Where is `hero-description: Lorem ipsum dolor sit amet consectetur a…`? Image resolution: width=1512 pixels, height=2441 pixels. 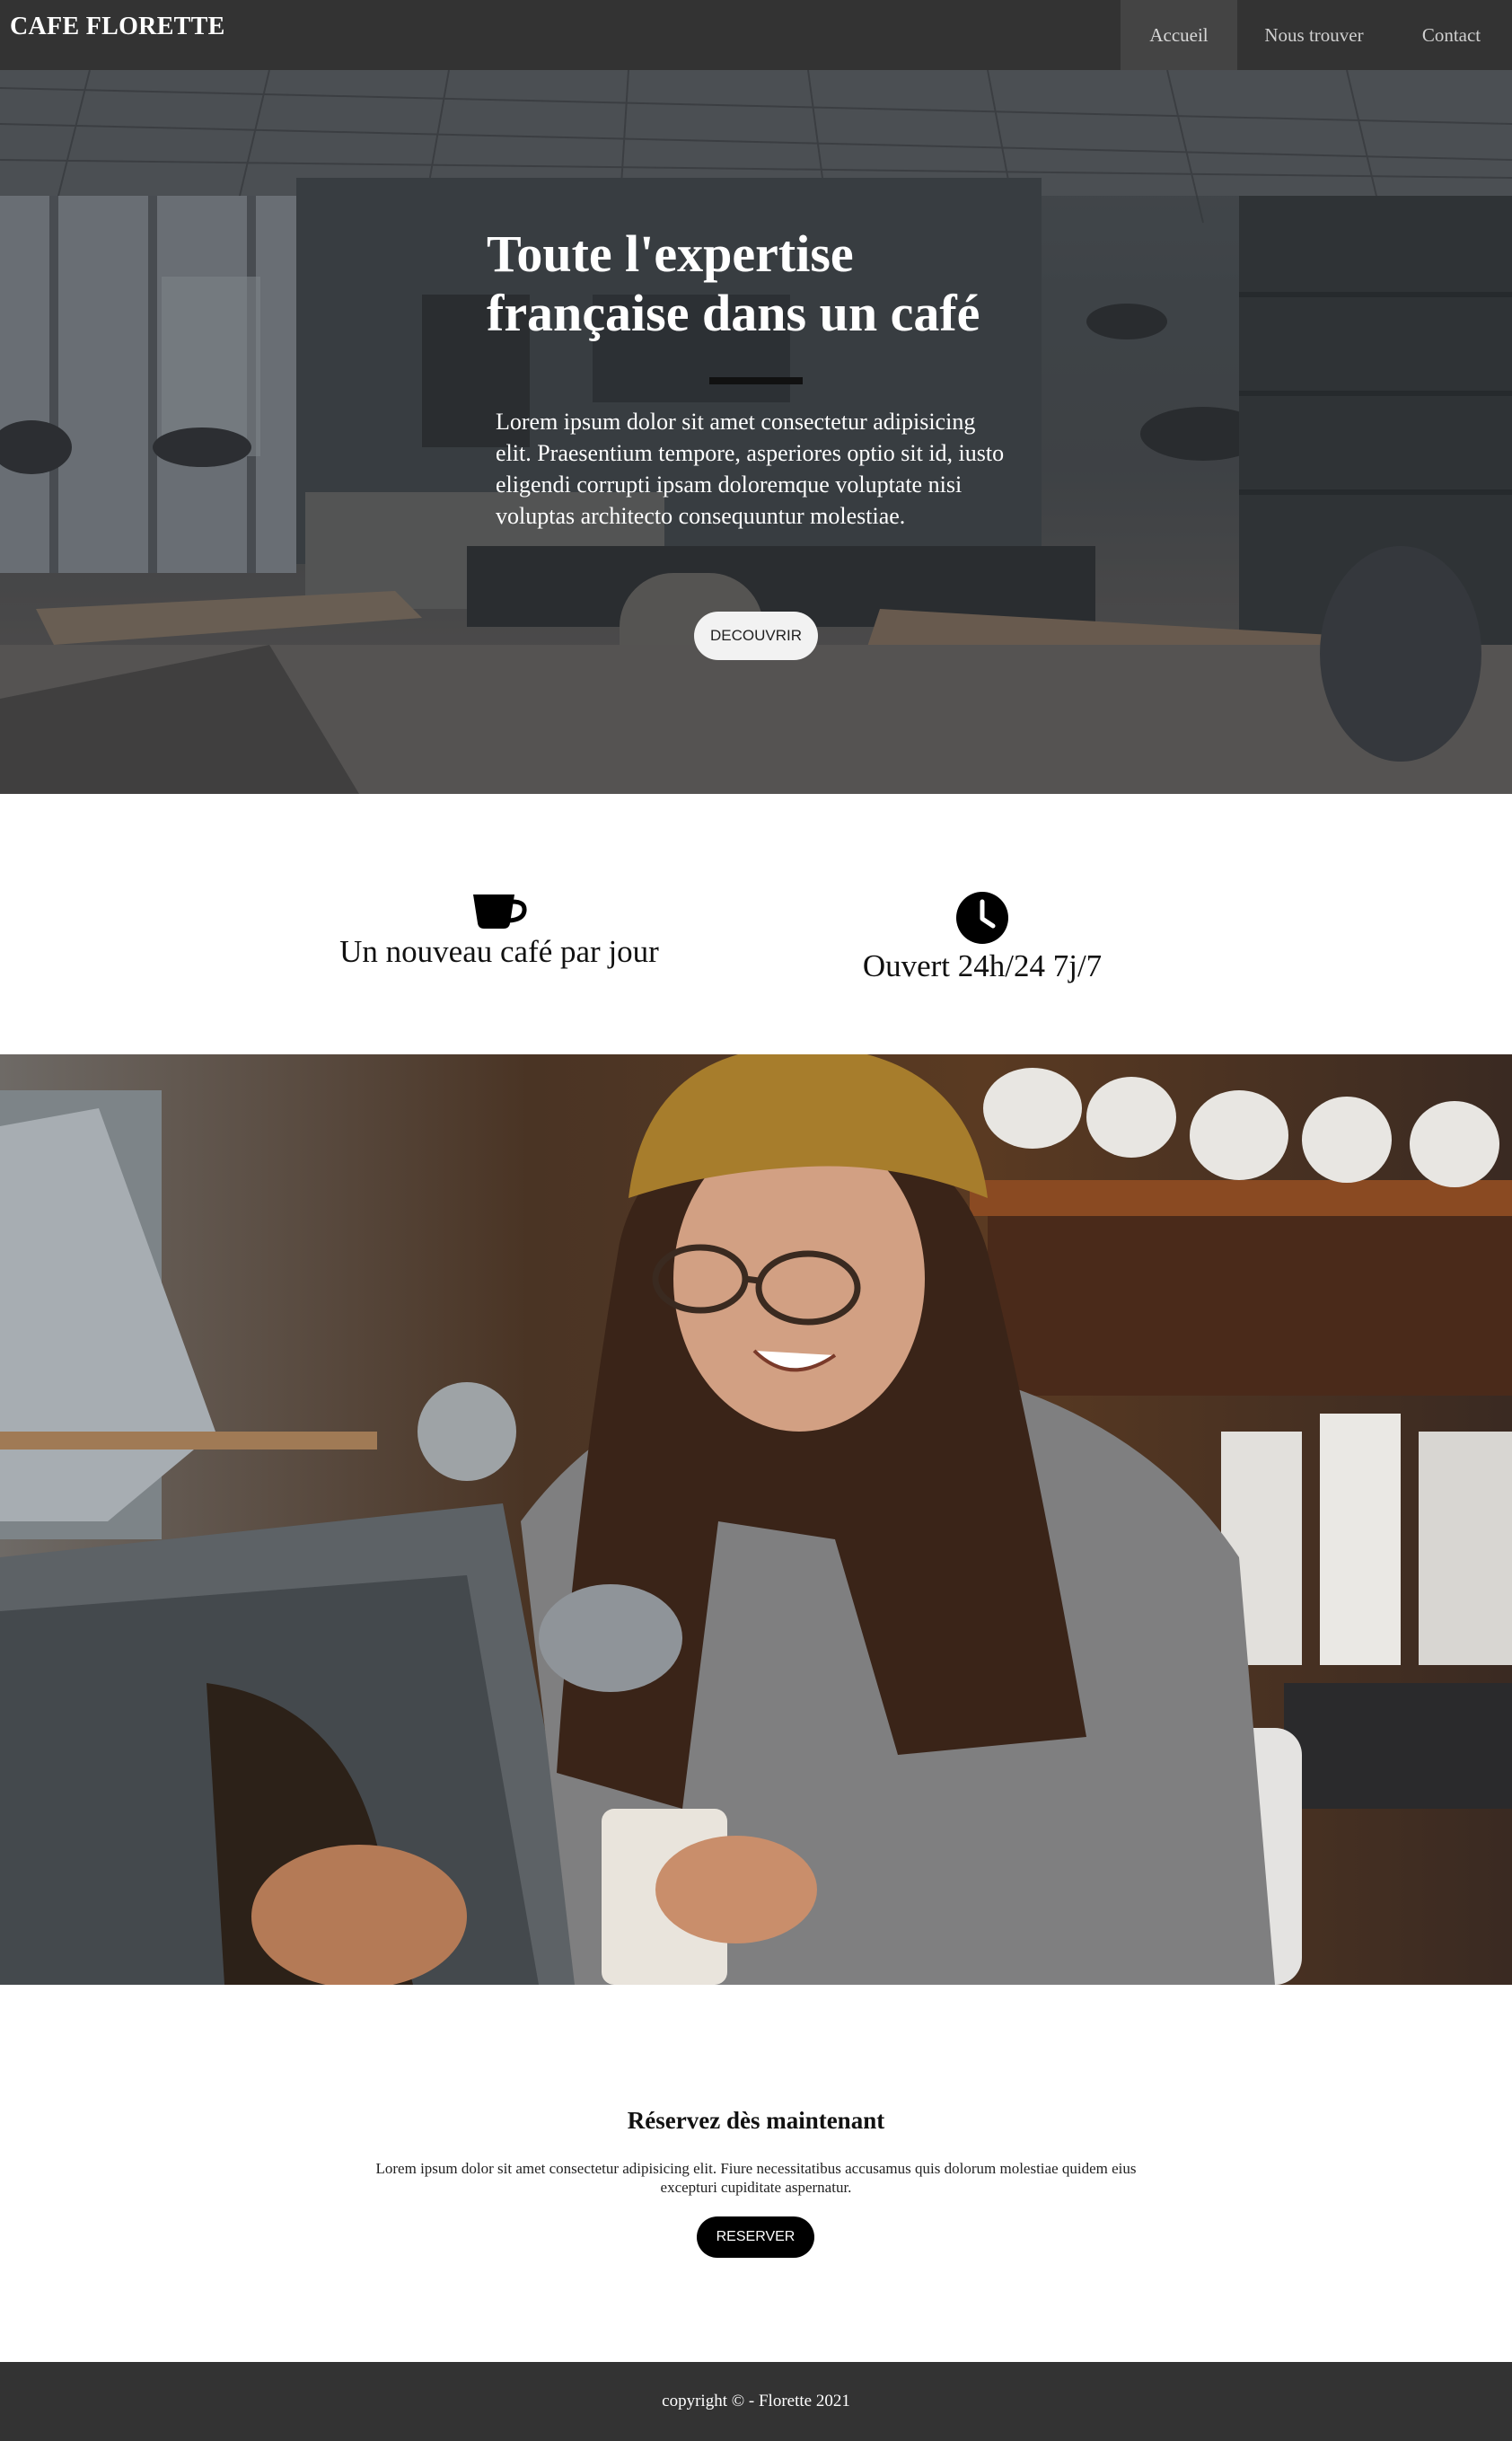 hero-description: Lorem ipsum dolor sit amet consectetur a… is located at coordinates (750, 469).